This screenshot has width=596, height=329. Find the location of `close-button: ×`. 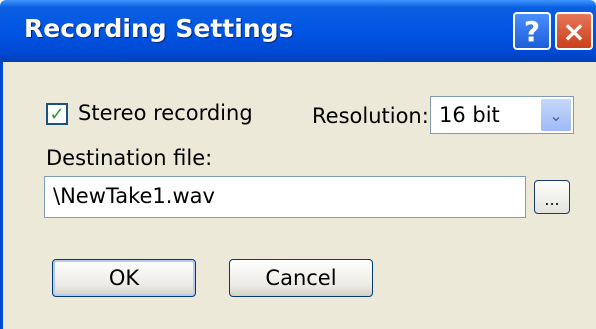

close-button: × is located at coordinates (574, 31).